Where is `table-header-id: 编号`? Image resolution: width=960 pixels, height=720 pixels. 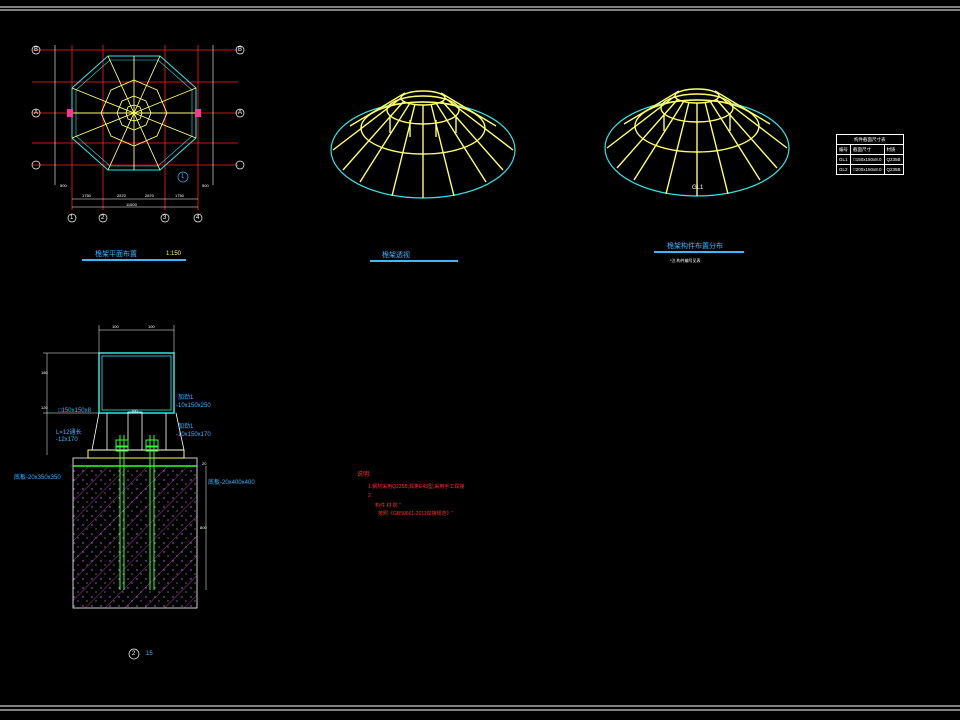 table-header-id: 编号 is located at coordinates (843, 149).